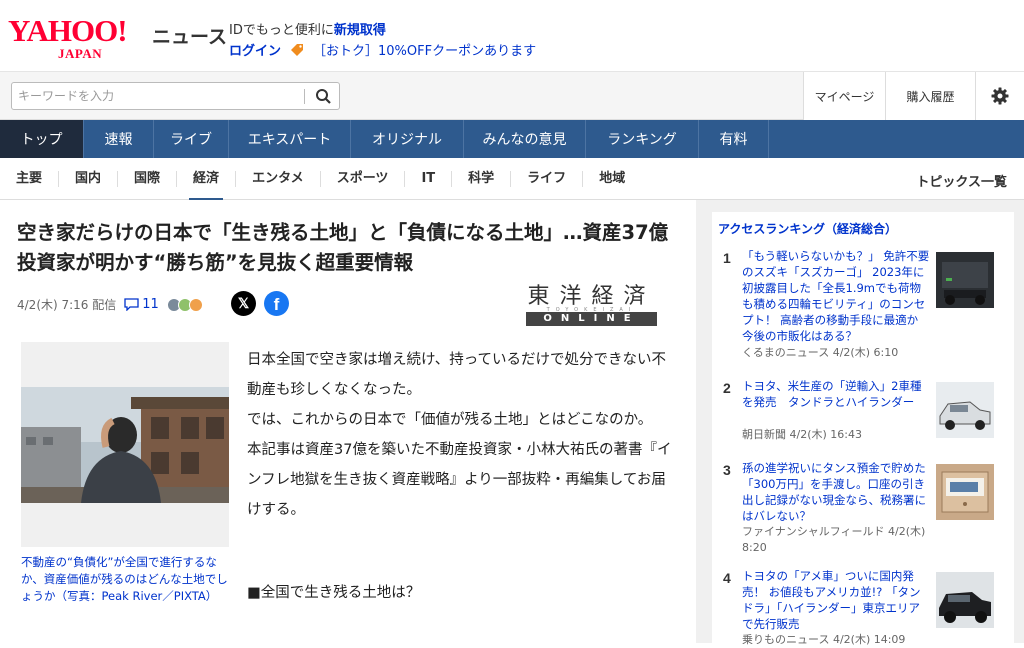 The width and height of the screenshot is (1024, 648). Describe the element at coordinates (734, 139) in the screenshot. I see `nav-paid: 有料` at that location.